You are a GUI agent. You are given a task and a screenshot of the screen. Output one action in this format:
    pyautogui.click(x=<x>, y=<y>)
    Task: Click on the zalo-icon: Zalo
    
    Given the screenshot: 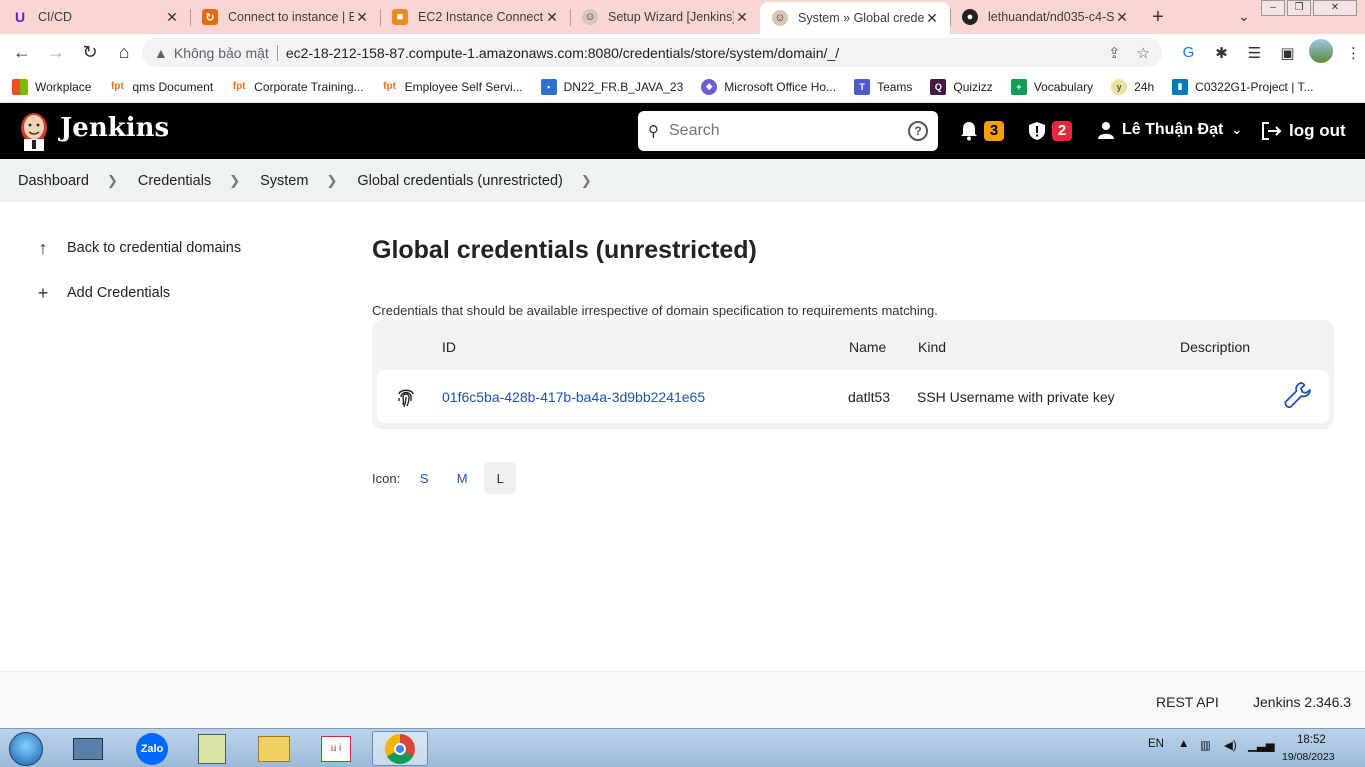 What is the action you would take?
    pyautogui.click(x=152, y=748)
    